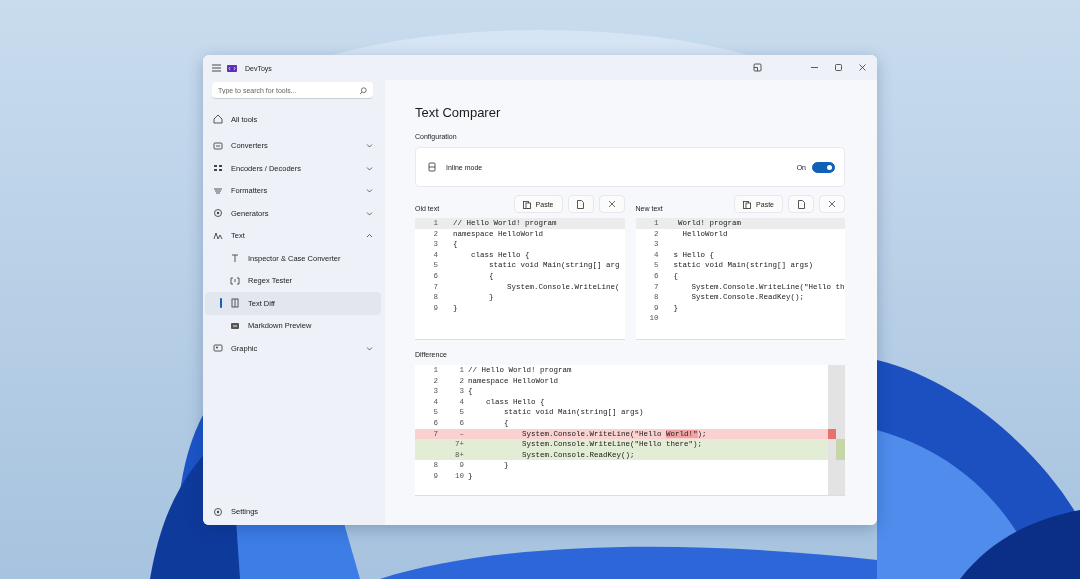 Image resolution: width=1080 pixels, height=579 pixels. What do you see at coordinates (235, 280) in the screenshot?
I see `brackets-icon` at bounding box center [235, 280].